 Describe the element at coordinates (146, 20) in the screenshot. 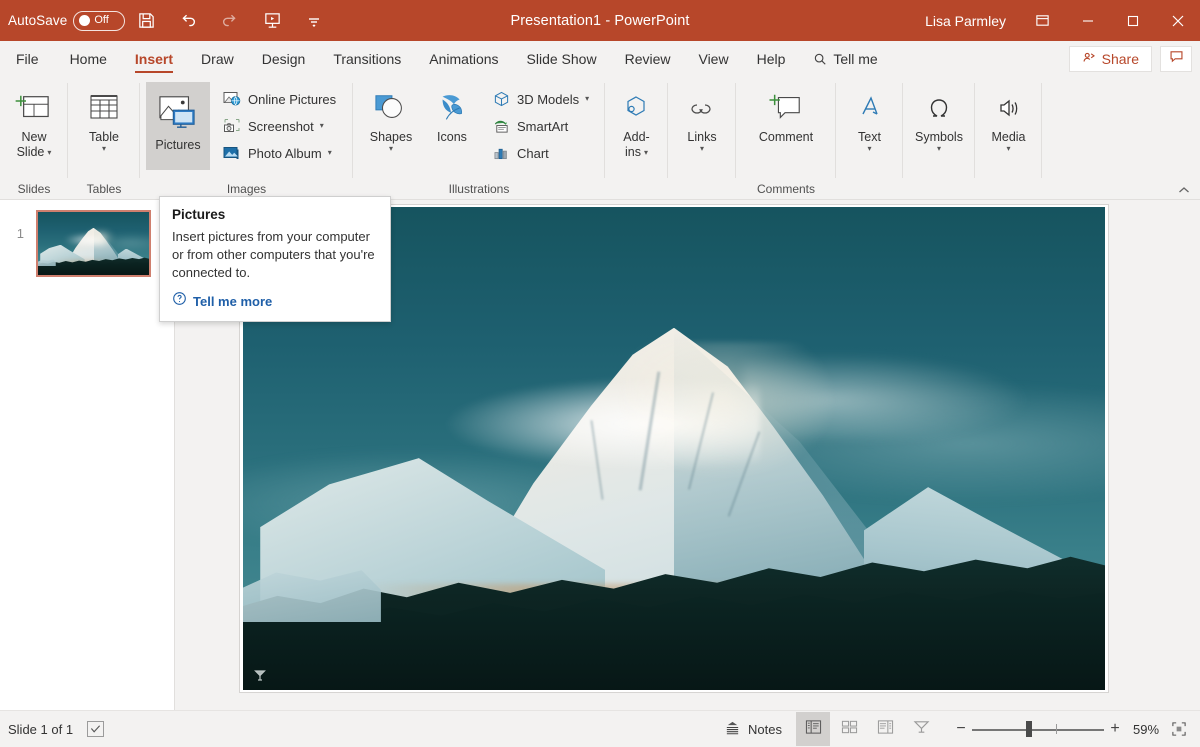

I see `save-icon` at that location.